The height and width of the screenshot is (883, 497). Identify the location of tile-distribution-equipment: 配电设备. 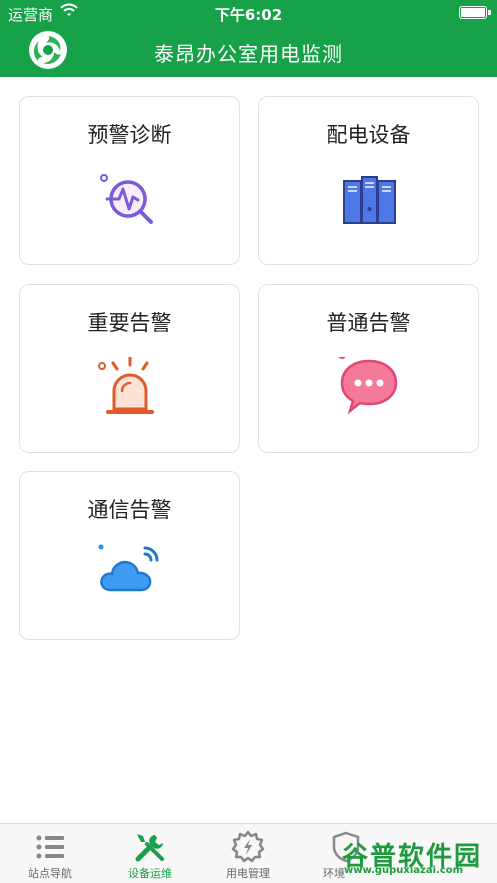
(368, 180).